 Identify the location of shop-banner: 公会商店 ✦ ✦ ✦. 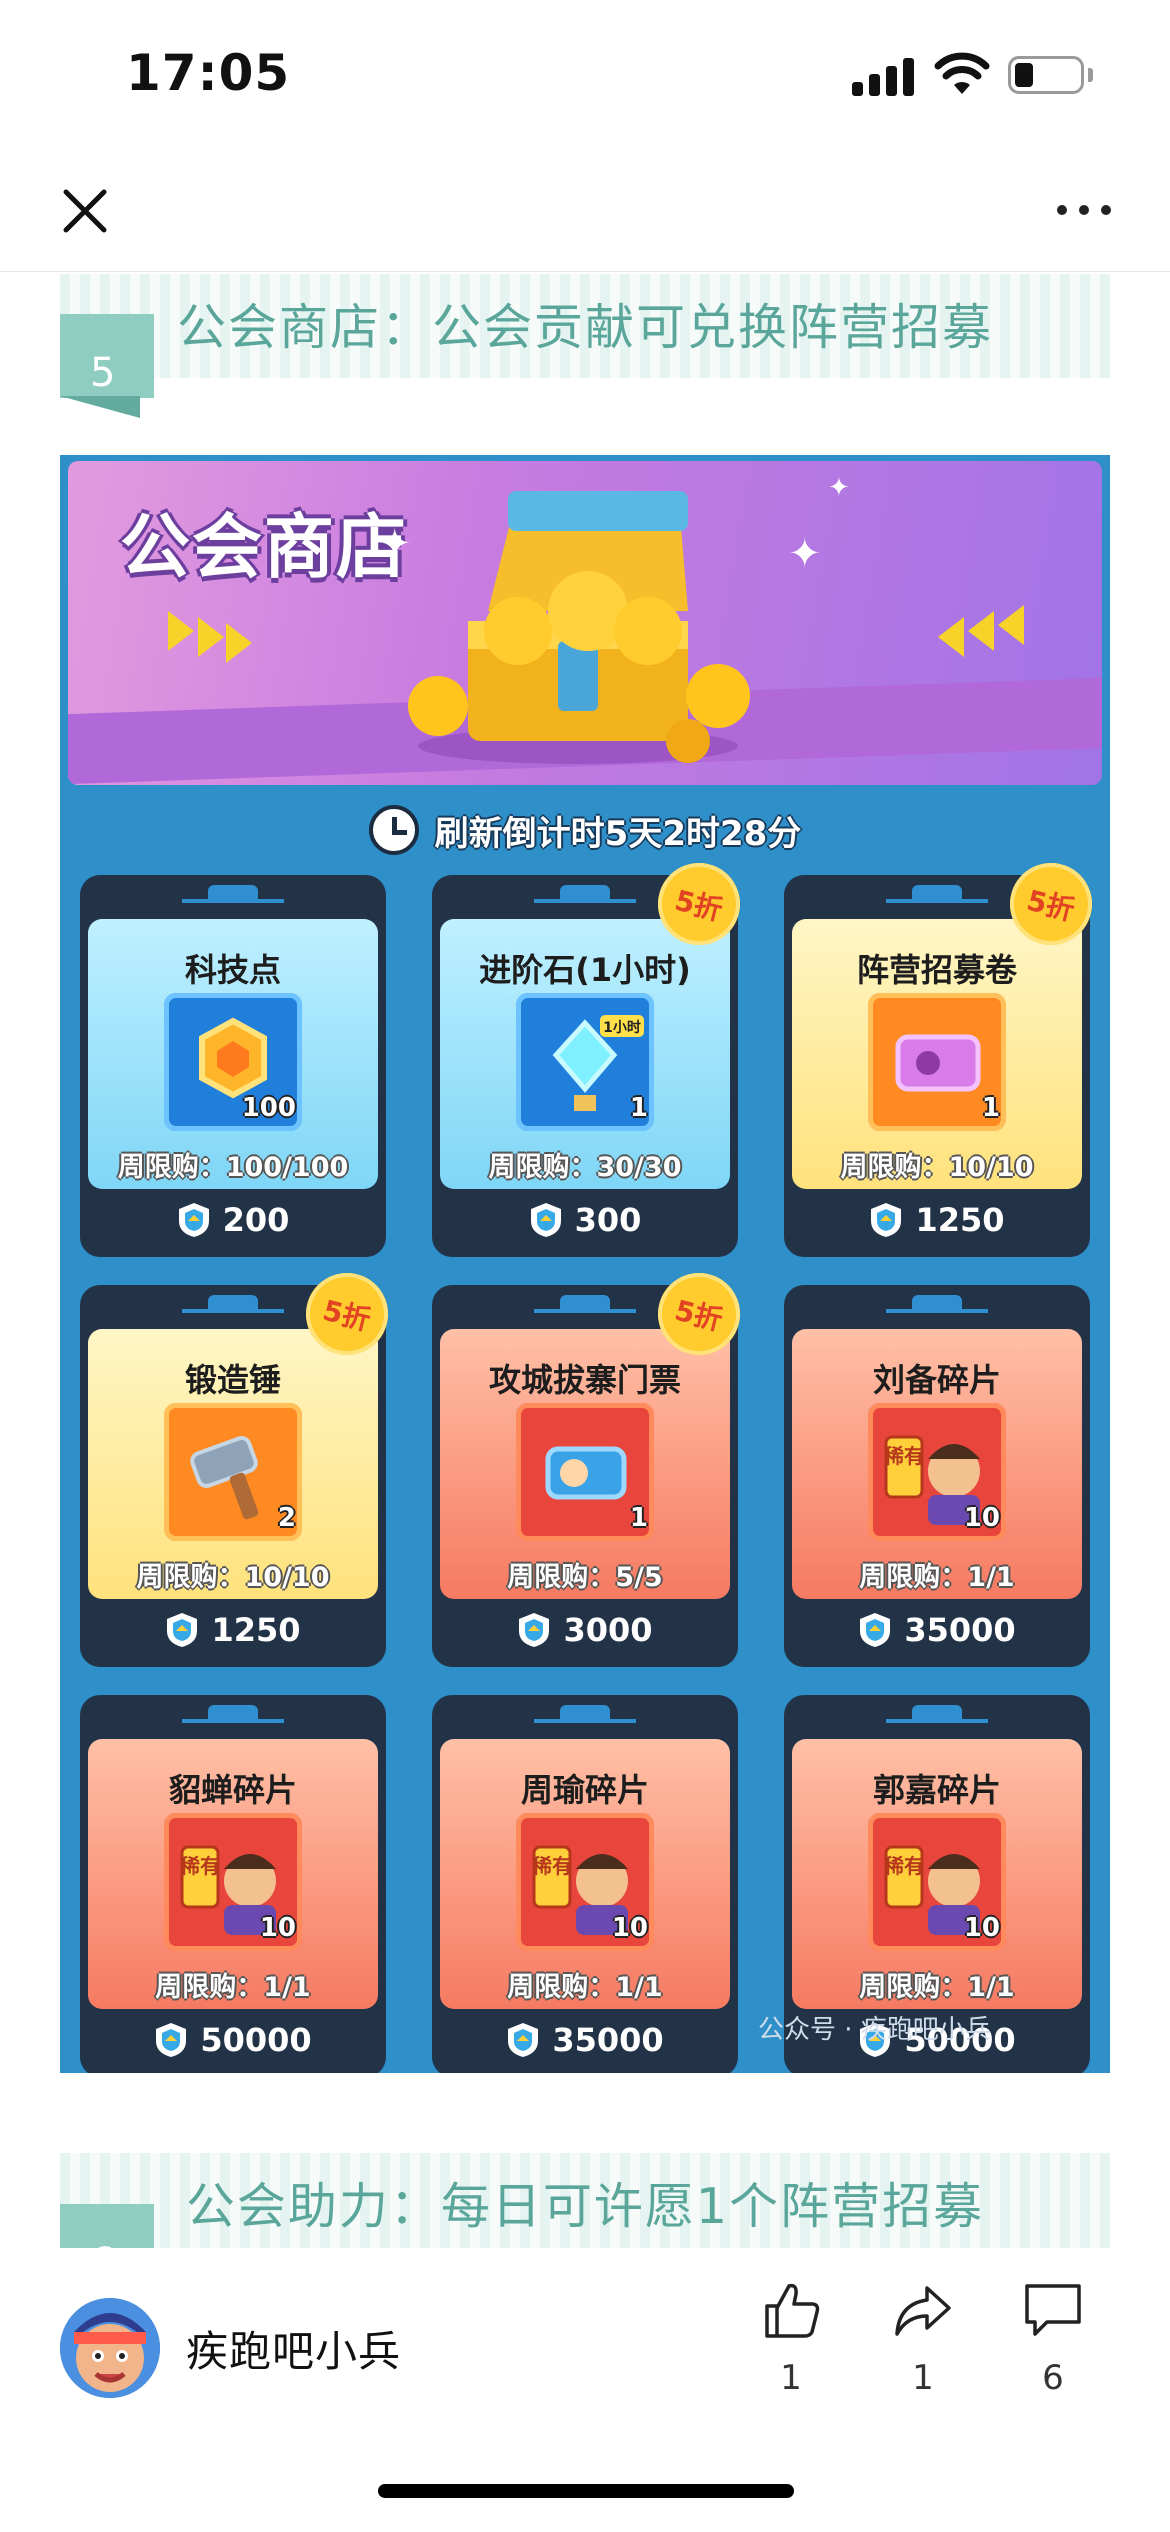
(585, 623).